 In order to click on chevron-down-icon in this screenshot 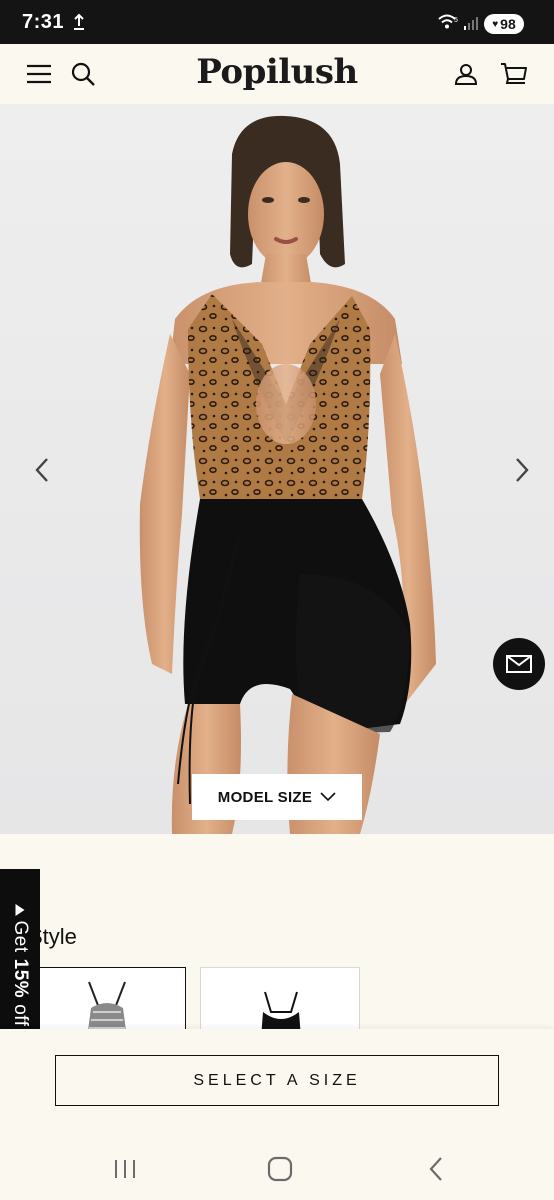, I will do `click(328, 797)`.